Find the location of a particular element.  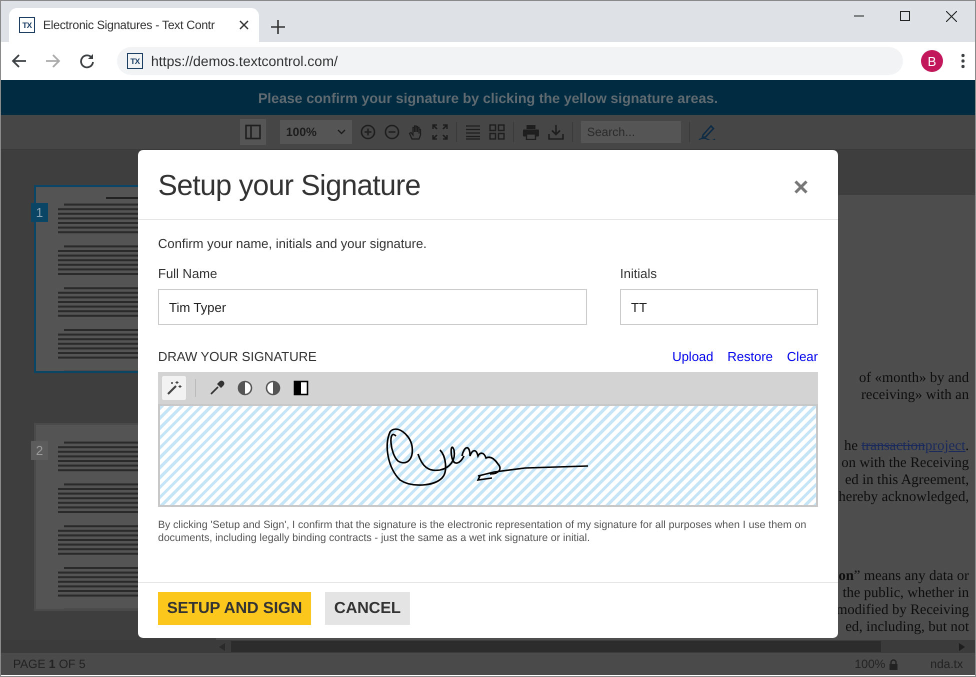

action-link: Restore is located at coordinates (750, 356).